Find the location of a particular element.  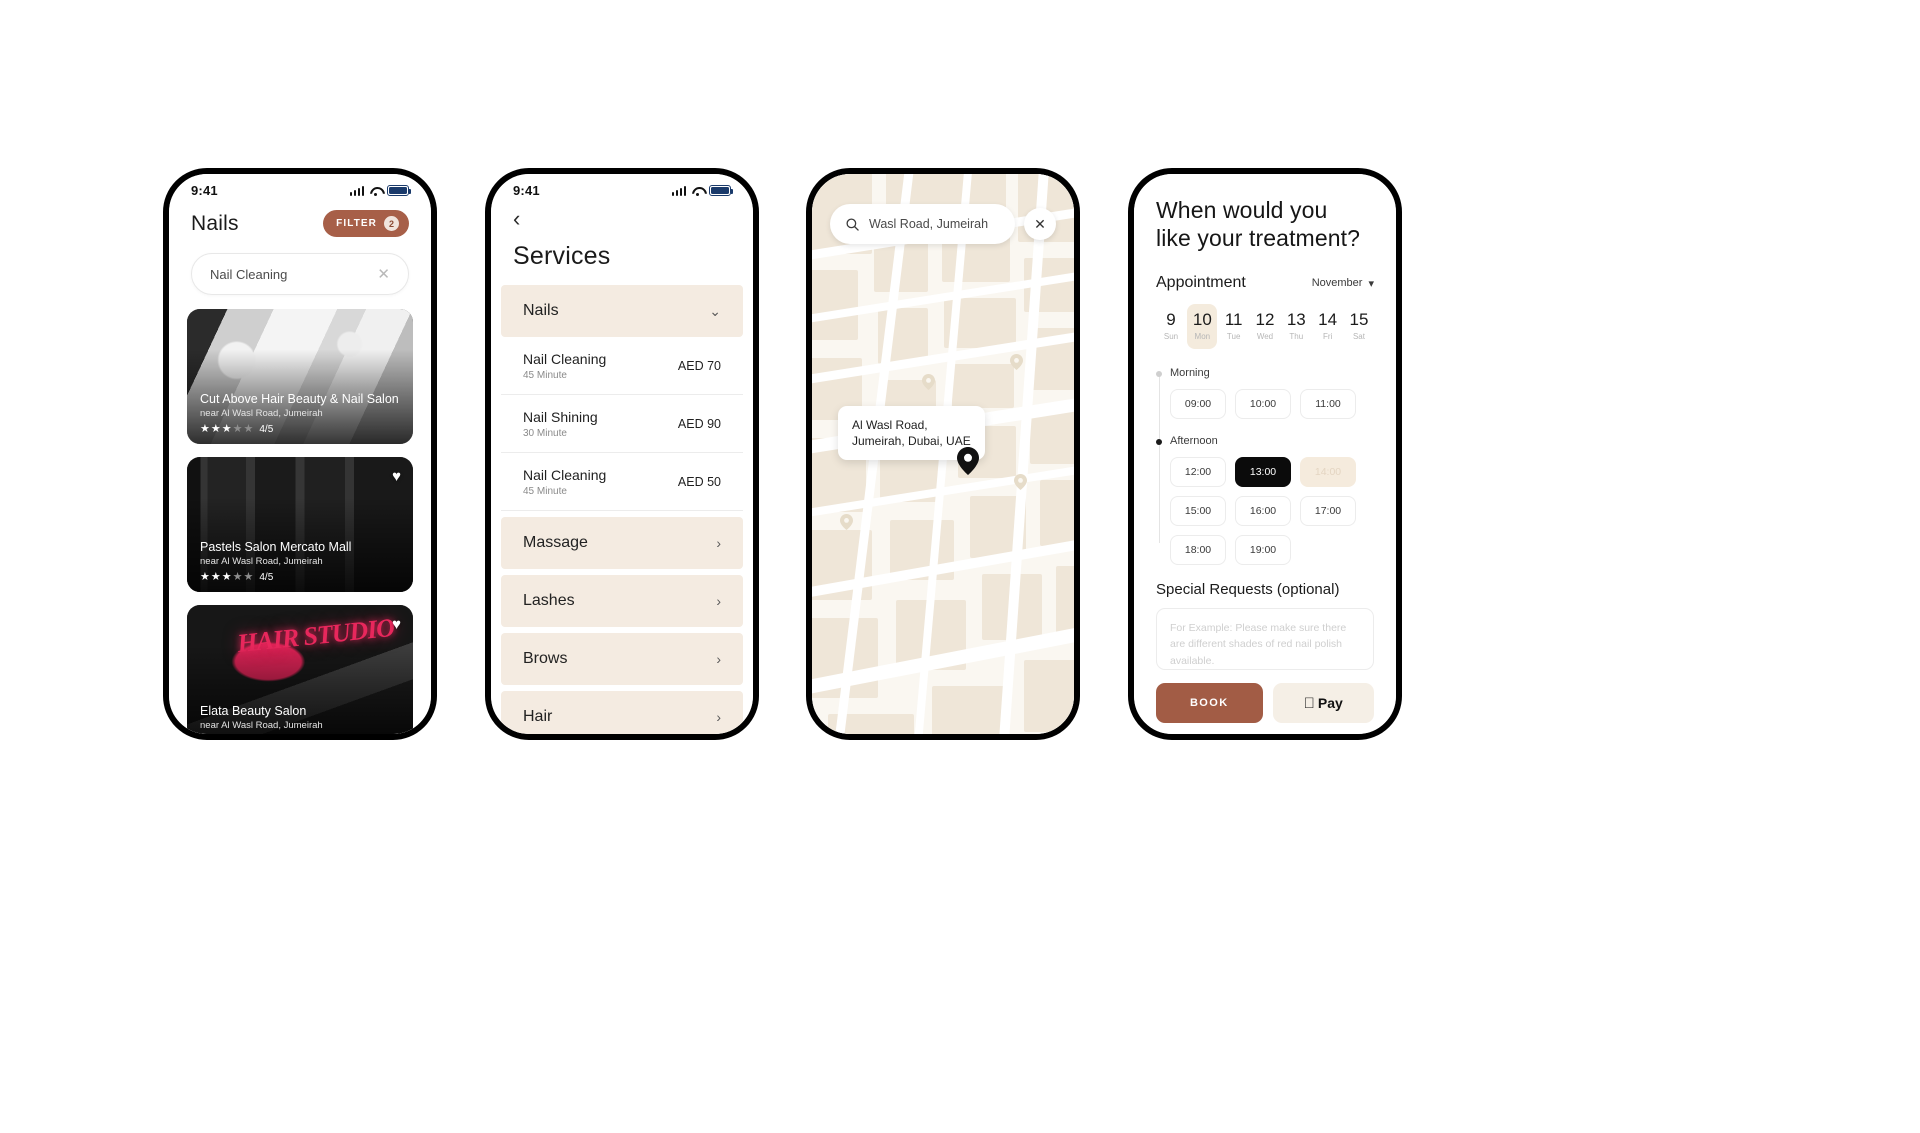

time-slot: 10:00 is located at coordinates (1263, 404).